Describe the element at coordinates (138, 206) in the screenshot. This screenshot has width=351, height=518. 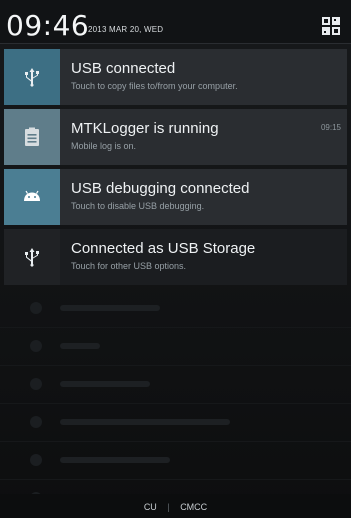
I see `notification-subtitle: Touch to disable USB debugging.` at that location.